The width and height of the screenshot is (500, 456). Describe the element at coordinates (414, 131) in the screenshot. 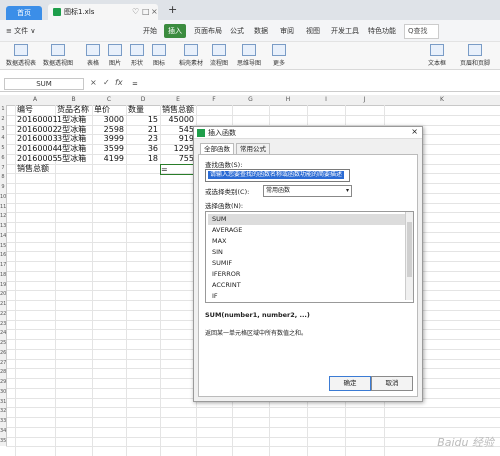

I see `close-icon: ×` at that location.